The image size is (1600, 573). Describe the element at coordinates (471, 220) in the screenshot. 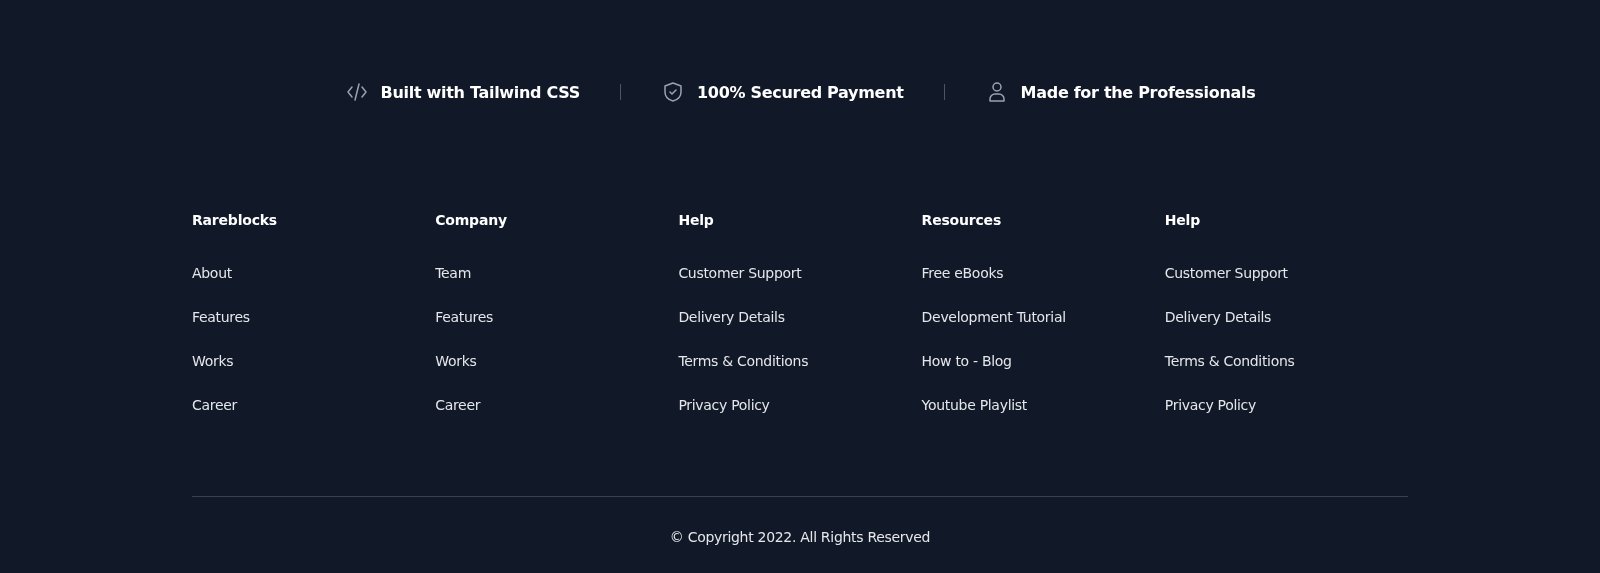

I see `column-heading: Company` at that location.